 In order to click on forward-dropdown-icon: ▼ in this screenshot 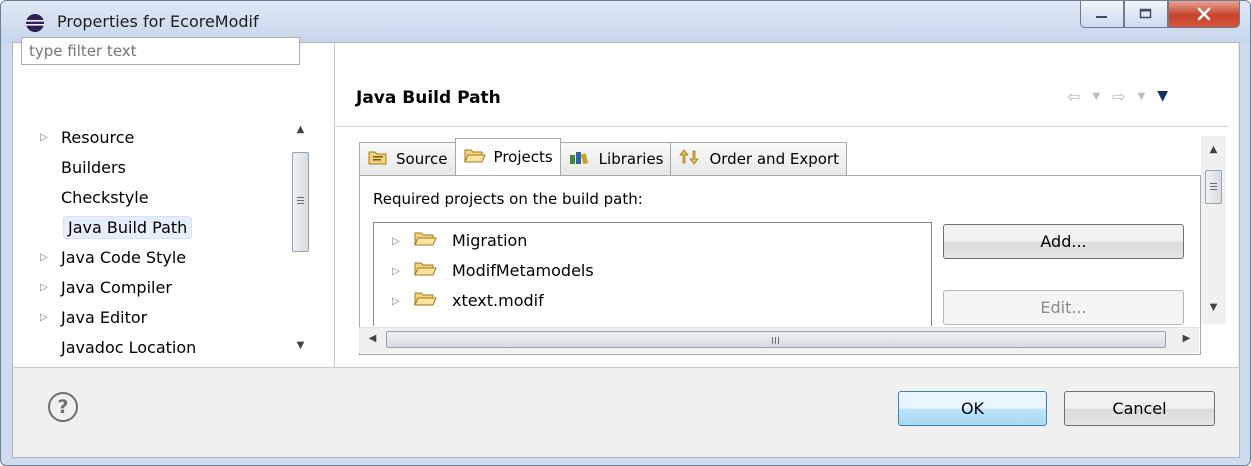, I will do `click(1142, 98)`.